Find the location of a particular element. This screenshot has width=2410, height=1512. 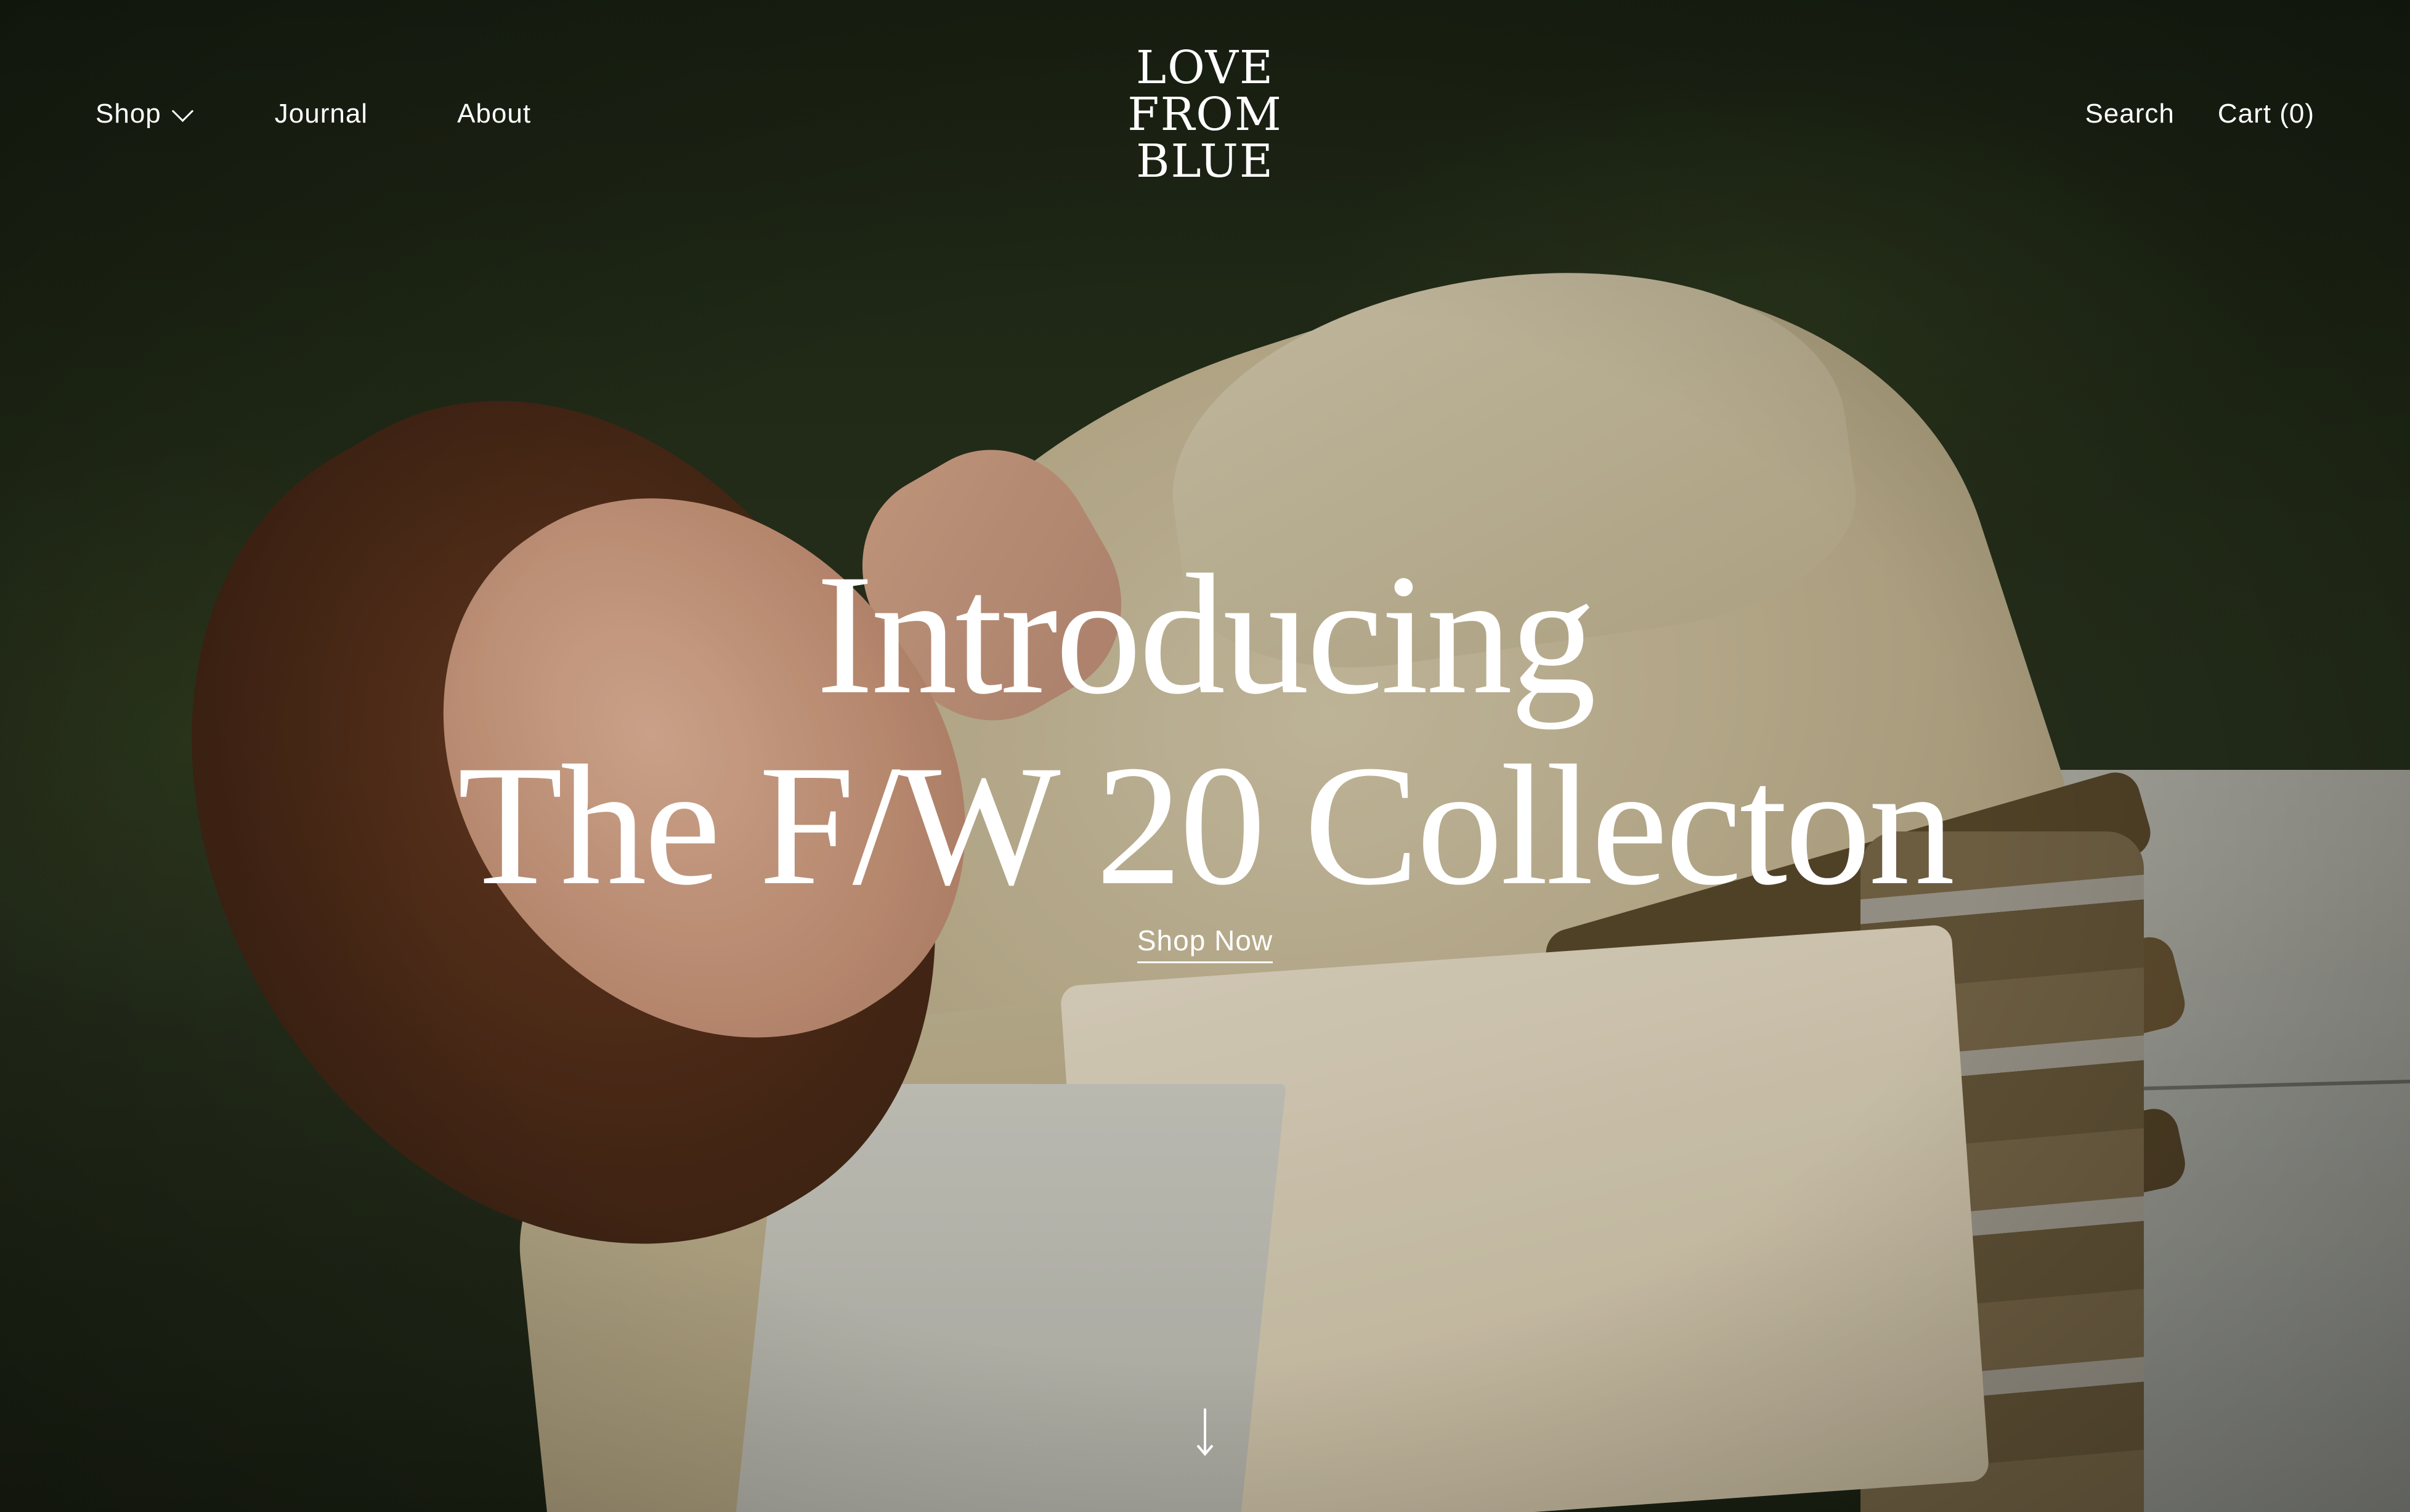

nav-about-link: About is located at coordinates (494, 114).